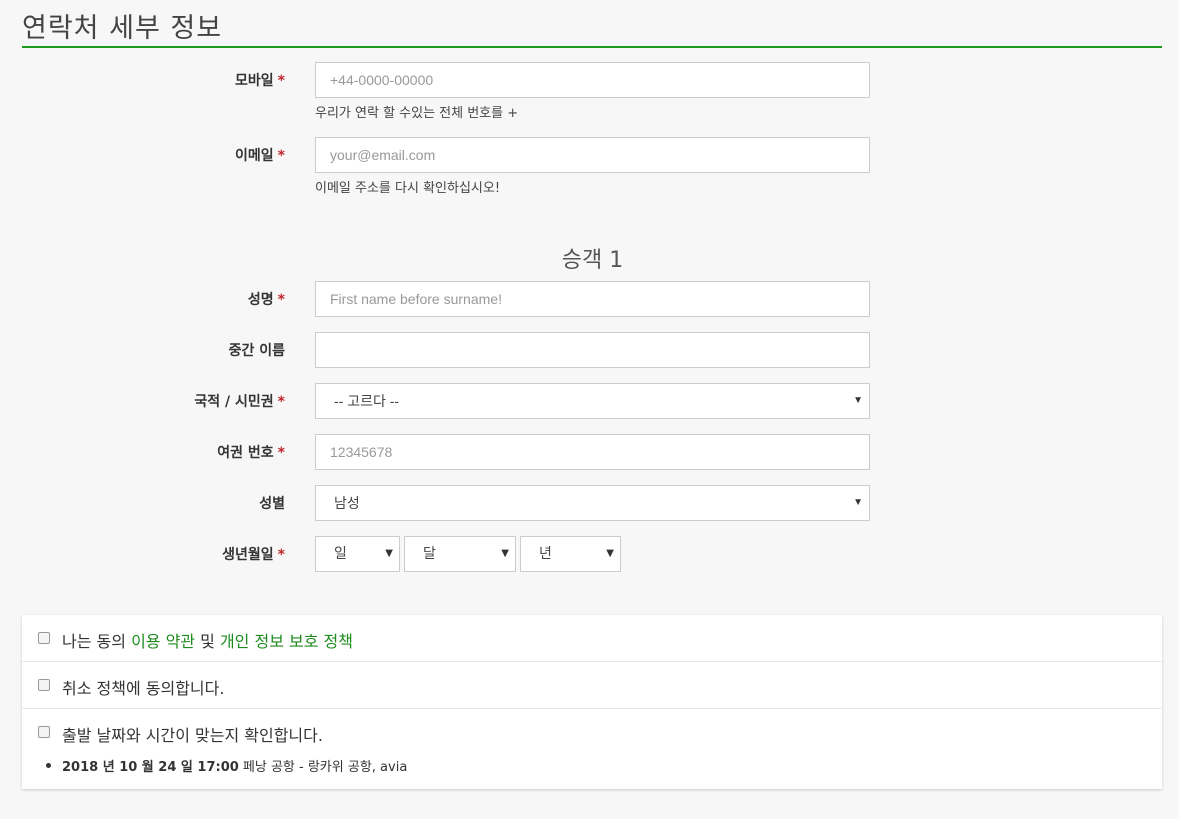 Image resolution: width=1179 pixels, height=819 pixels. I want to click on email-help-text: 이메일 주소를 다시 확인하십시오!, so click(408, 188).